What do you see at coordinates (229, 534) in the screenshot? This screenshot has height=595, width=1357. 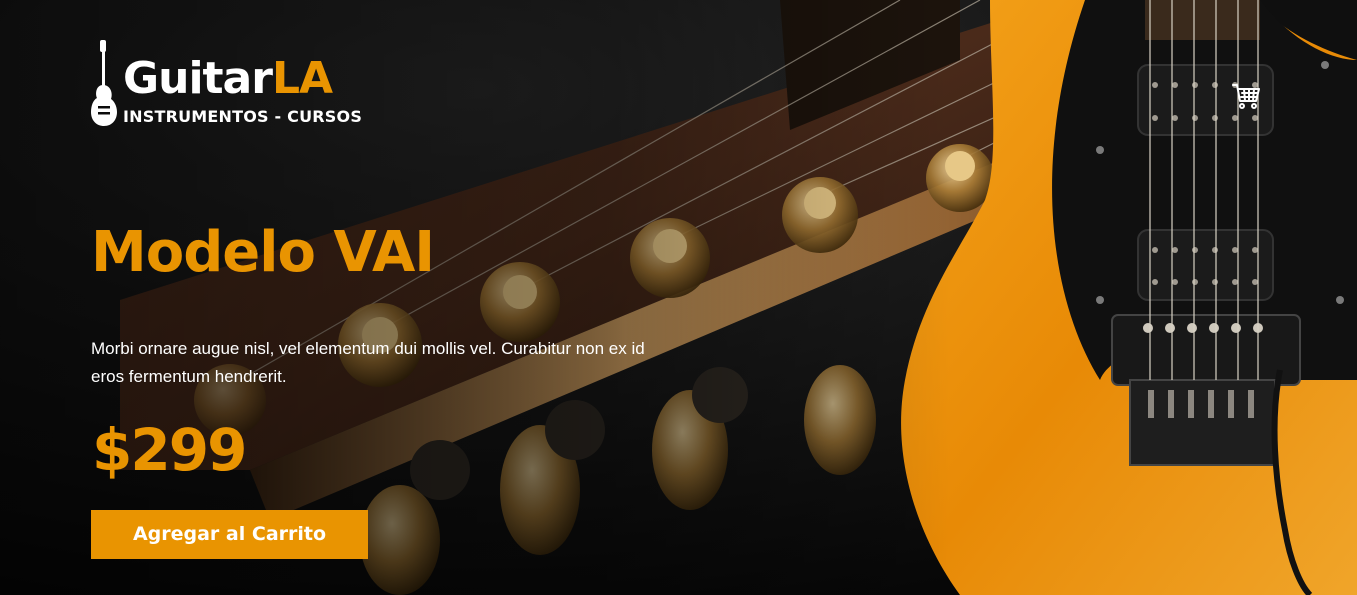 I see `add-to-cart-button: Agregar al Carrito` at bounding box center [229, 534].